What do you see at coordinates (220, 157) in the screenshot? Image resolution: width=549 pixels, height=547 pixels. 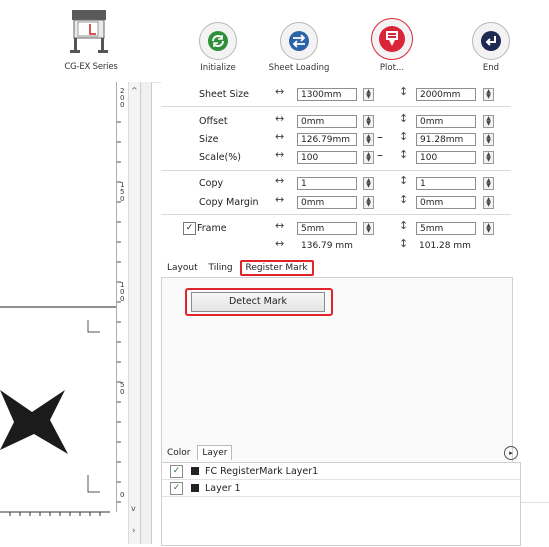 I see `scale-label: Scale(%)` at bounding box center [220, 157].